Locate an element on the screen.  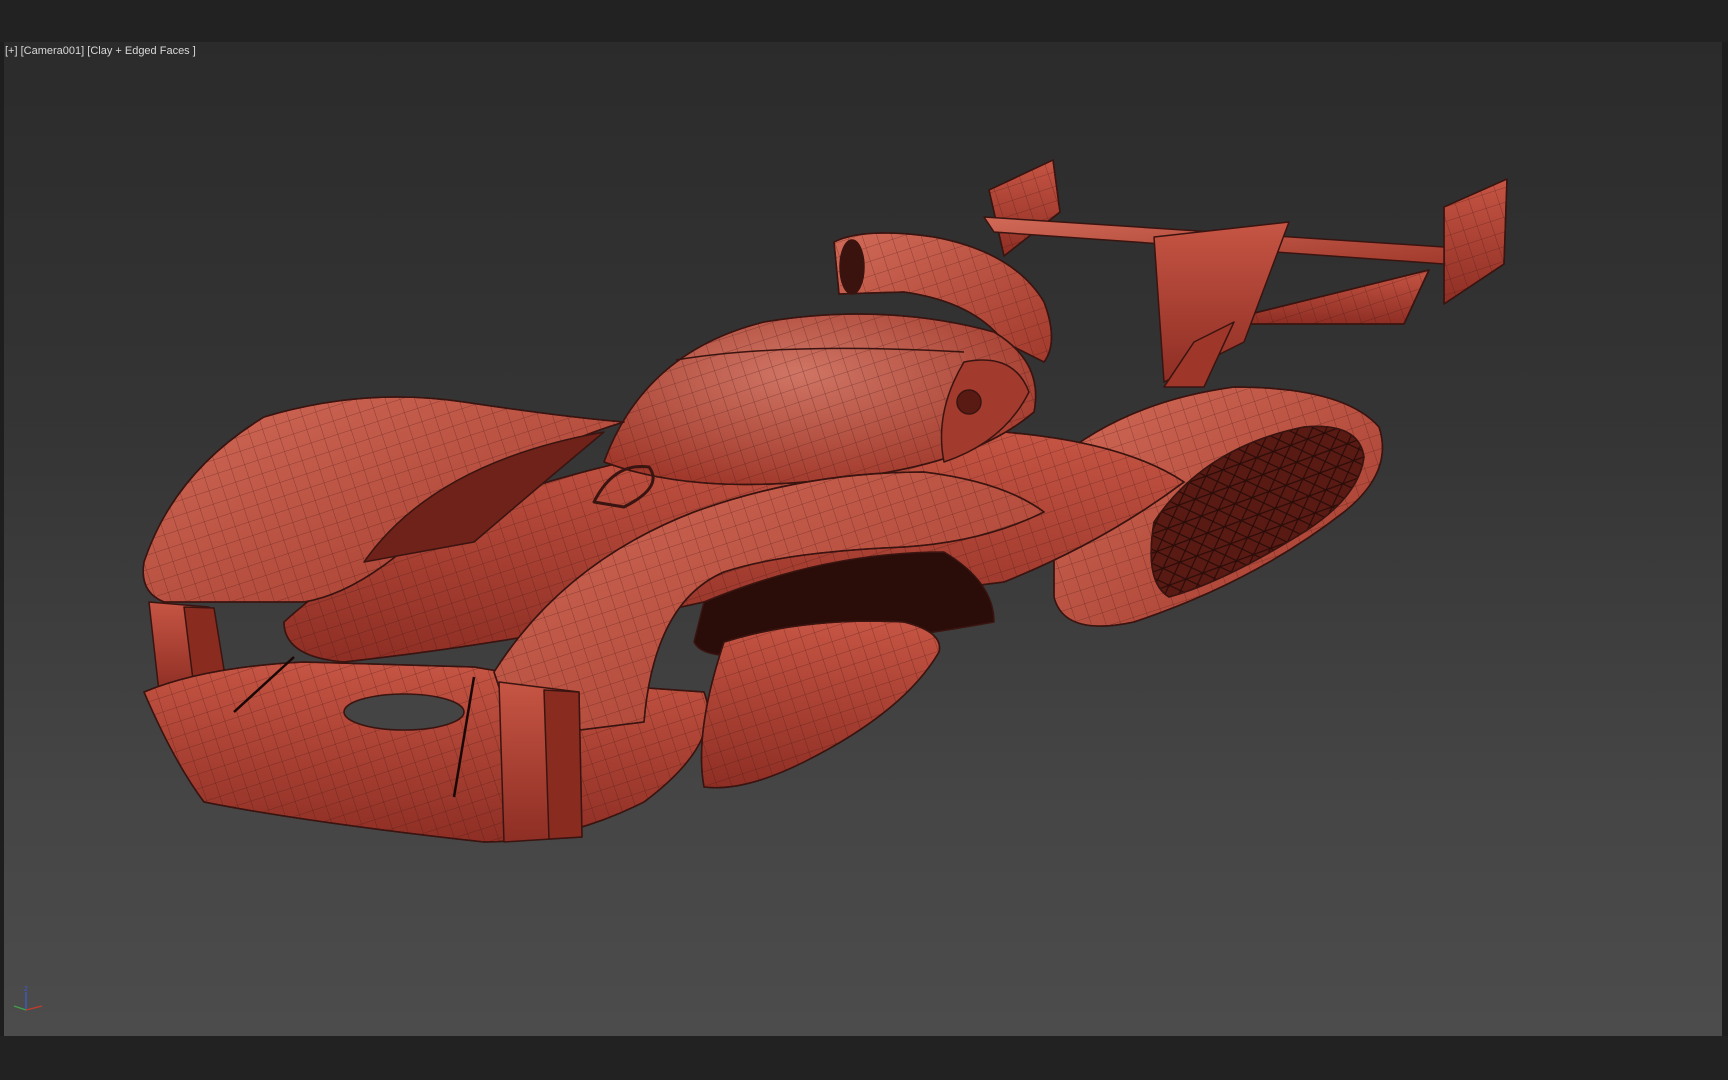
gizmo-z-label: z is located at coordinates (26, 988).